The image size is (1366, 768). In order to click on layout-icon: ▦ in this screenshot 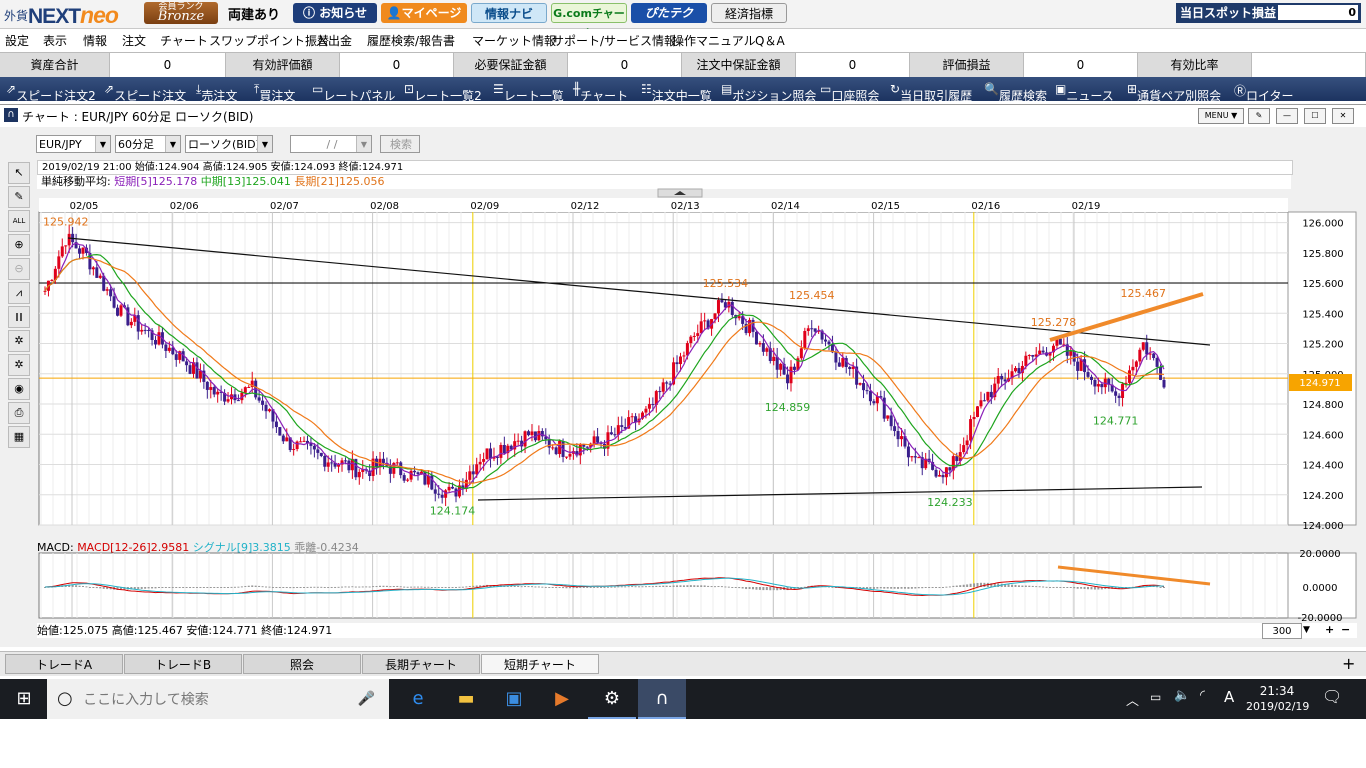, I will do `click(19, 437)`.